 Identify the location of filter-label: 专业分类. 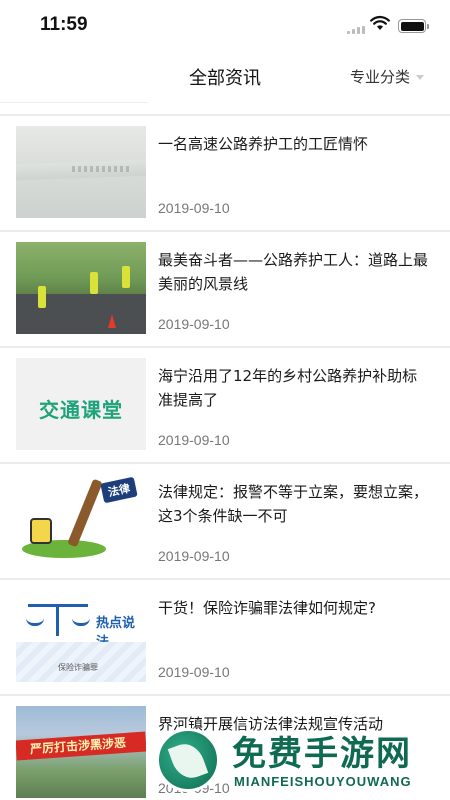
(379, 77).